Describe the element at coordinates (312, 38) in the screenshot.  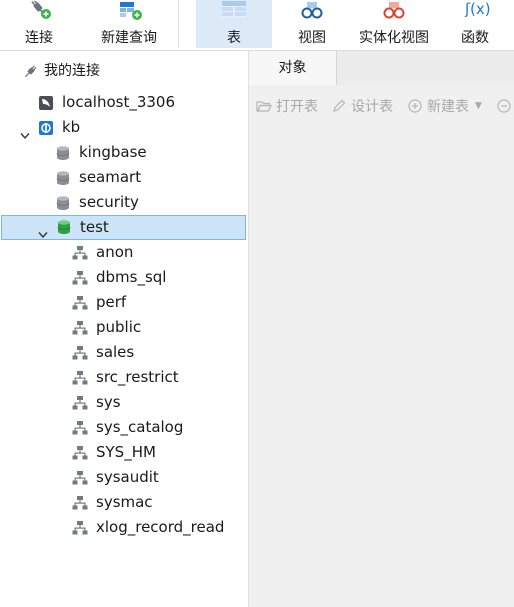
I see `view-label: 视图` at that location.